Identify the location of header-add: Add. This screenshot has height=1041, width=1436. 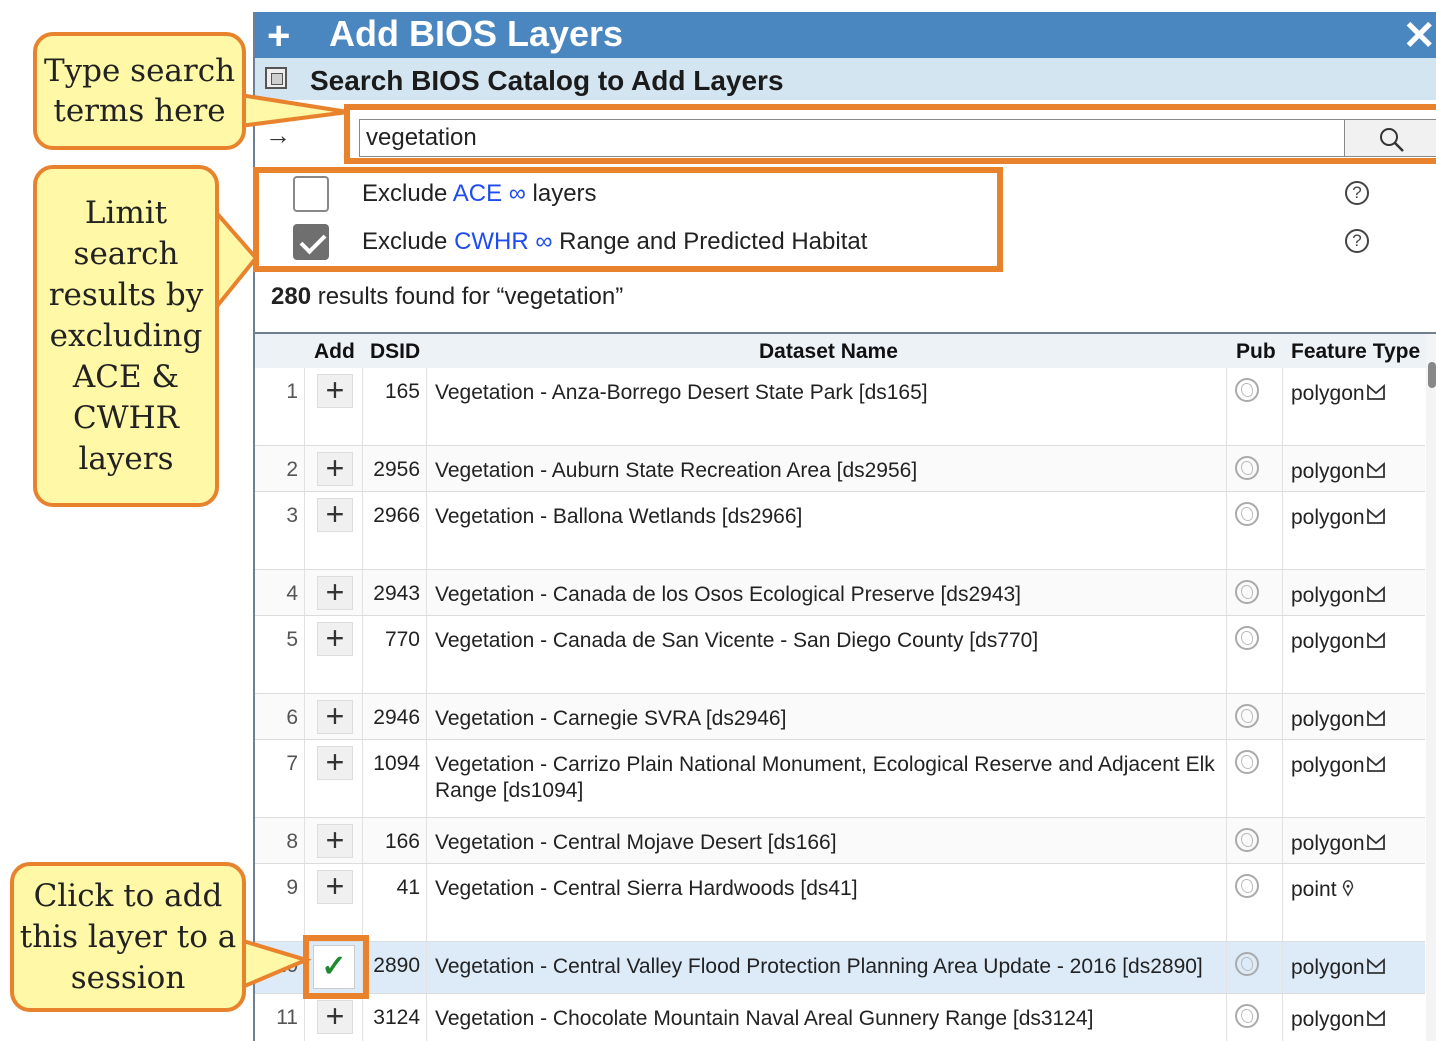
(334, 351).